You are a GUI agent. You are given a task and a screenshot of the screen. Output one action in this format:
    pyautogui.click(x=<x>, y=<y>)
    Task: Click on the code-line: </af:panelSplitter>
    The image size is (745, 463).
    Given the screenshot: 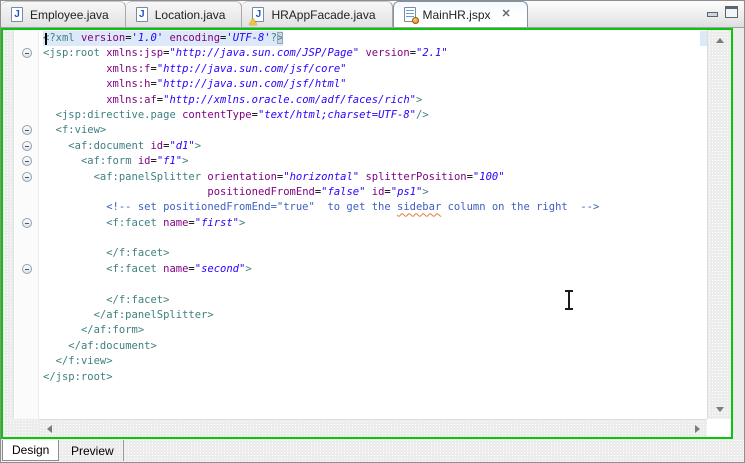 What is the action you would take?
    pyautogui.click(x=321, y=315)
    